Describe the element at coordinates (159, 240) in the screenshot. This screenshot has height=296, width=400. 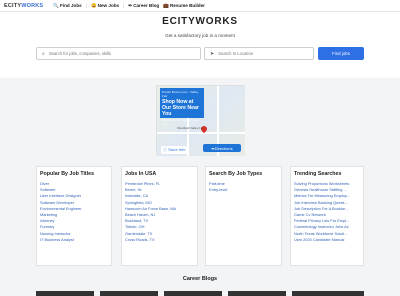
I see `list-item: Cross Roads, TX` at that location.